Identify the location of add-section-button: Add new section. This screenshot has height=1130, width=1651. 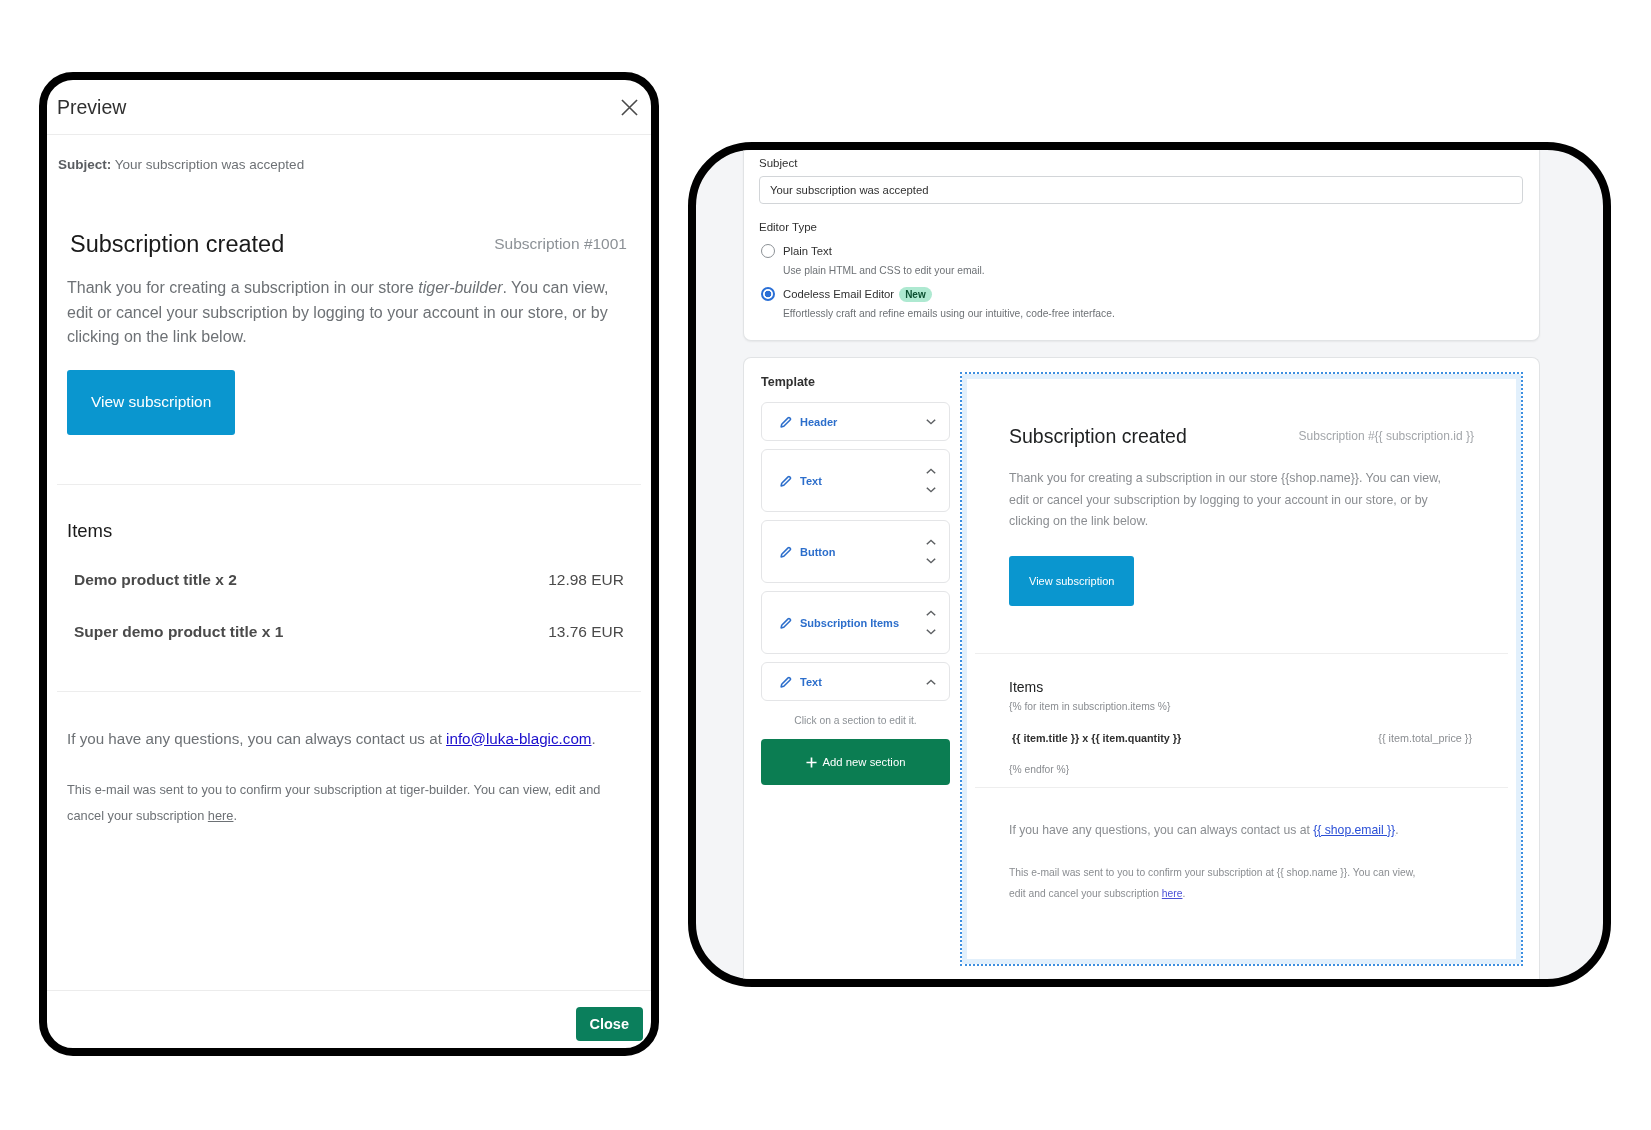
(855, 762).